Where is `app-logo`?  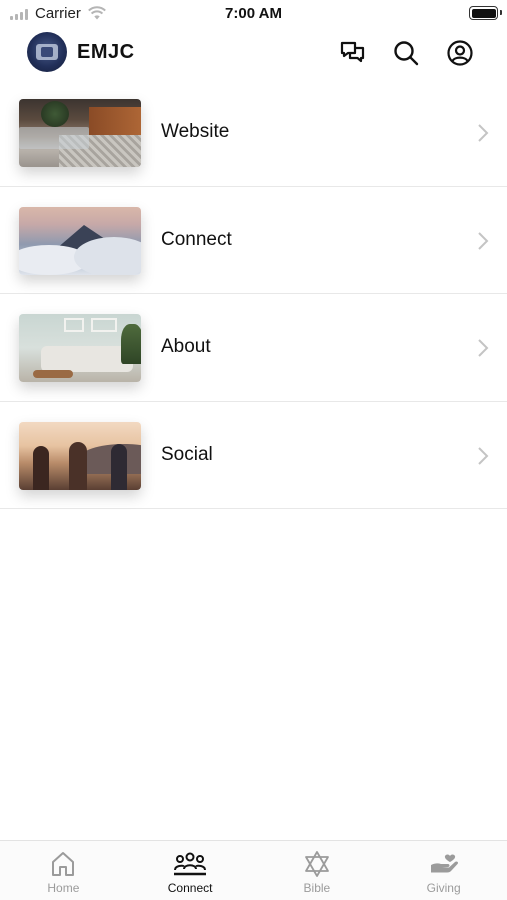 app-logo is located at coordinates (47, 52).